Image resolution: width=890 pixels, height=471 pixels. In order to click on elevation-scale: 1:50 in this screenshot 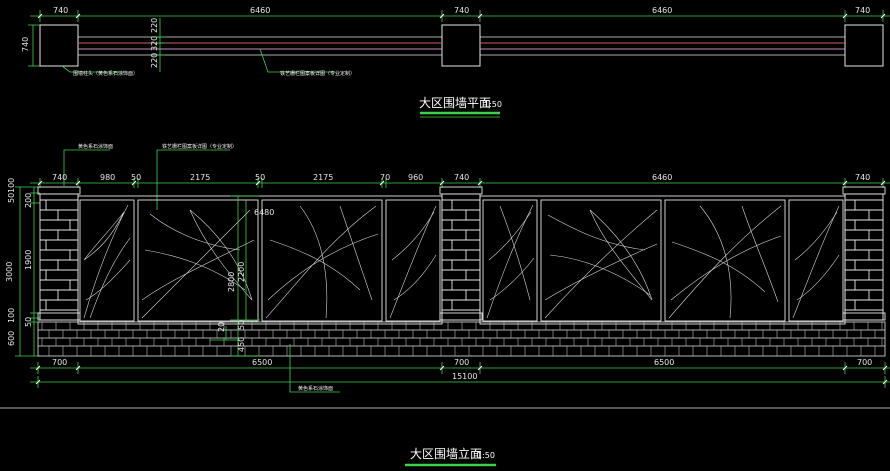, I will do `click(486, 455)`.